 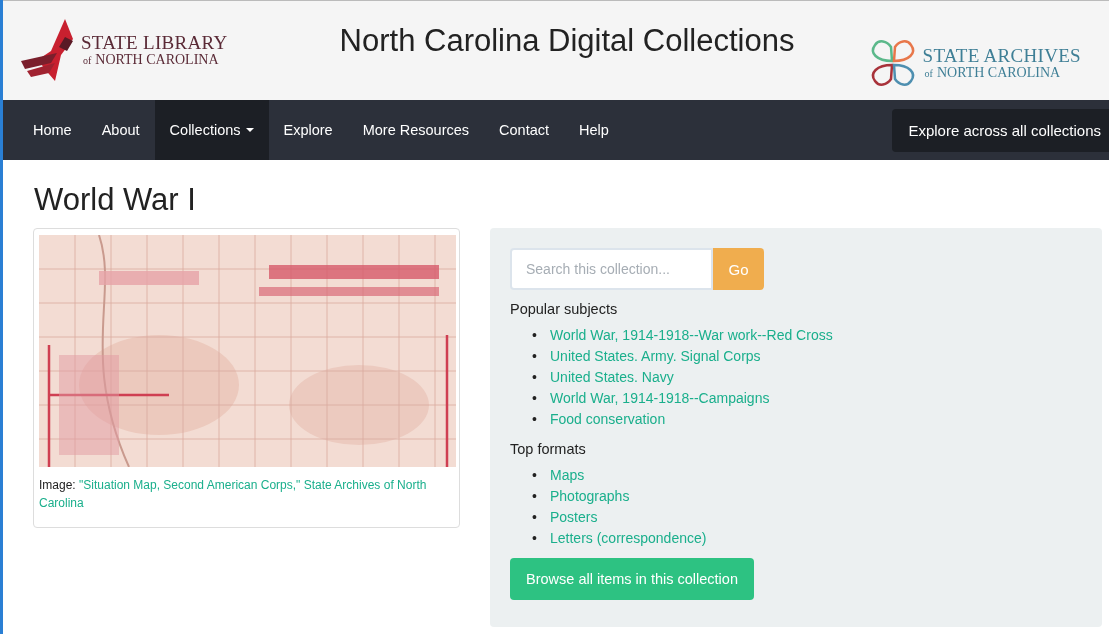 I want to click on subject-link: Photographs, so click(x=590, y=496).